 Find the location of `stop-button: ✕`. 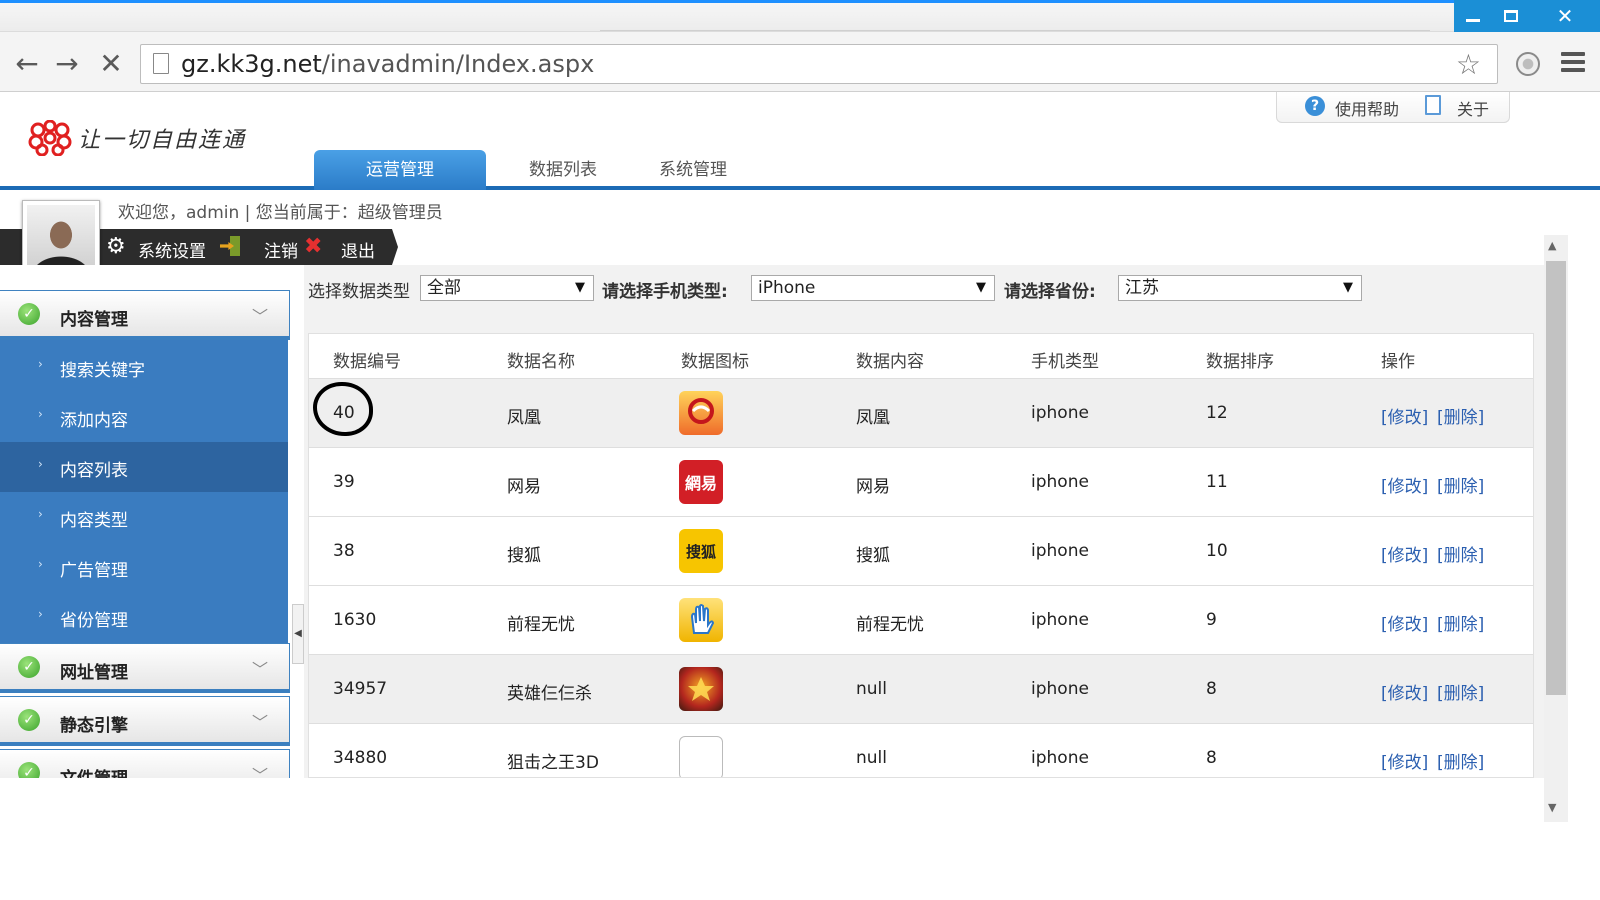

stop-button: ✕ is located at coordinates (111, 63).